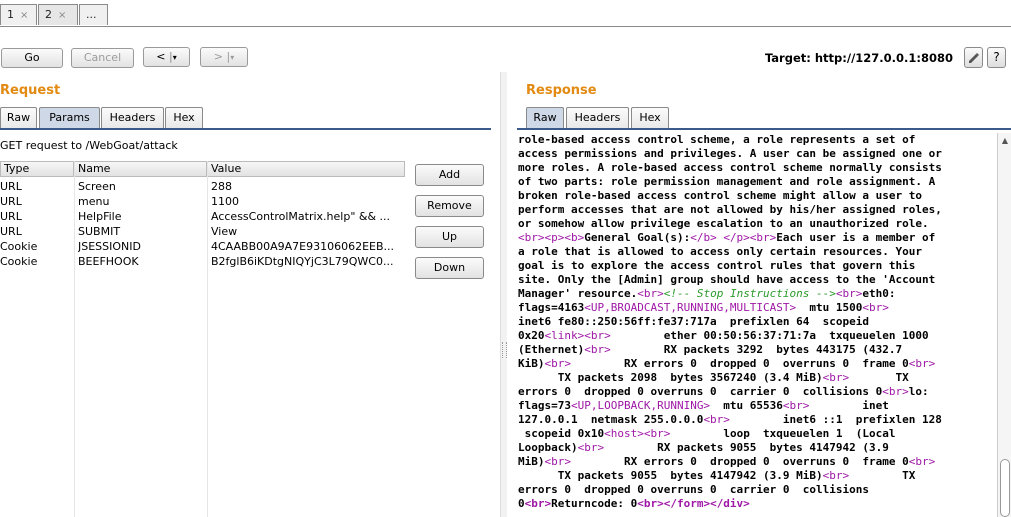  Describe the element at coordinates (578, 293) in the screenshot. I see `response-text: Manager' resource.` at that location.